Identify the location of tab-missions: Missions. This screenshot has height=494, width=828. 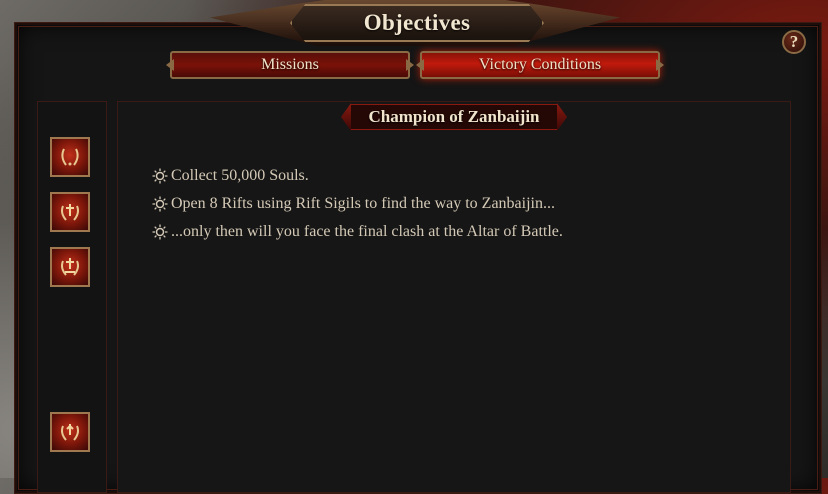
(290, 65).